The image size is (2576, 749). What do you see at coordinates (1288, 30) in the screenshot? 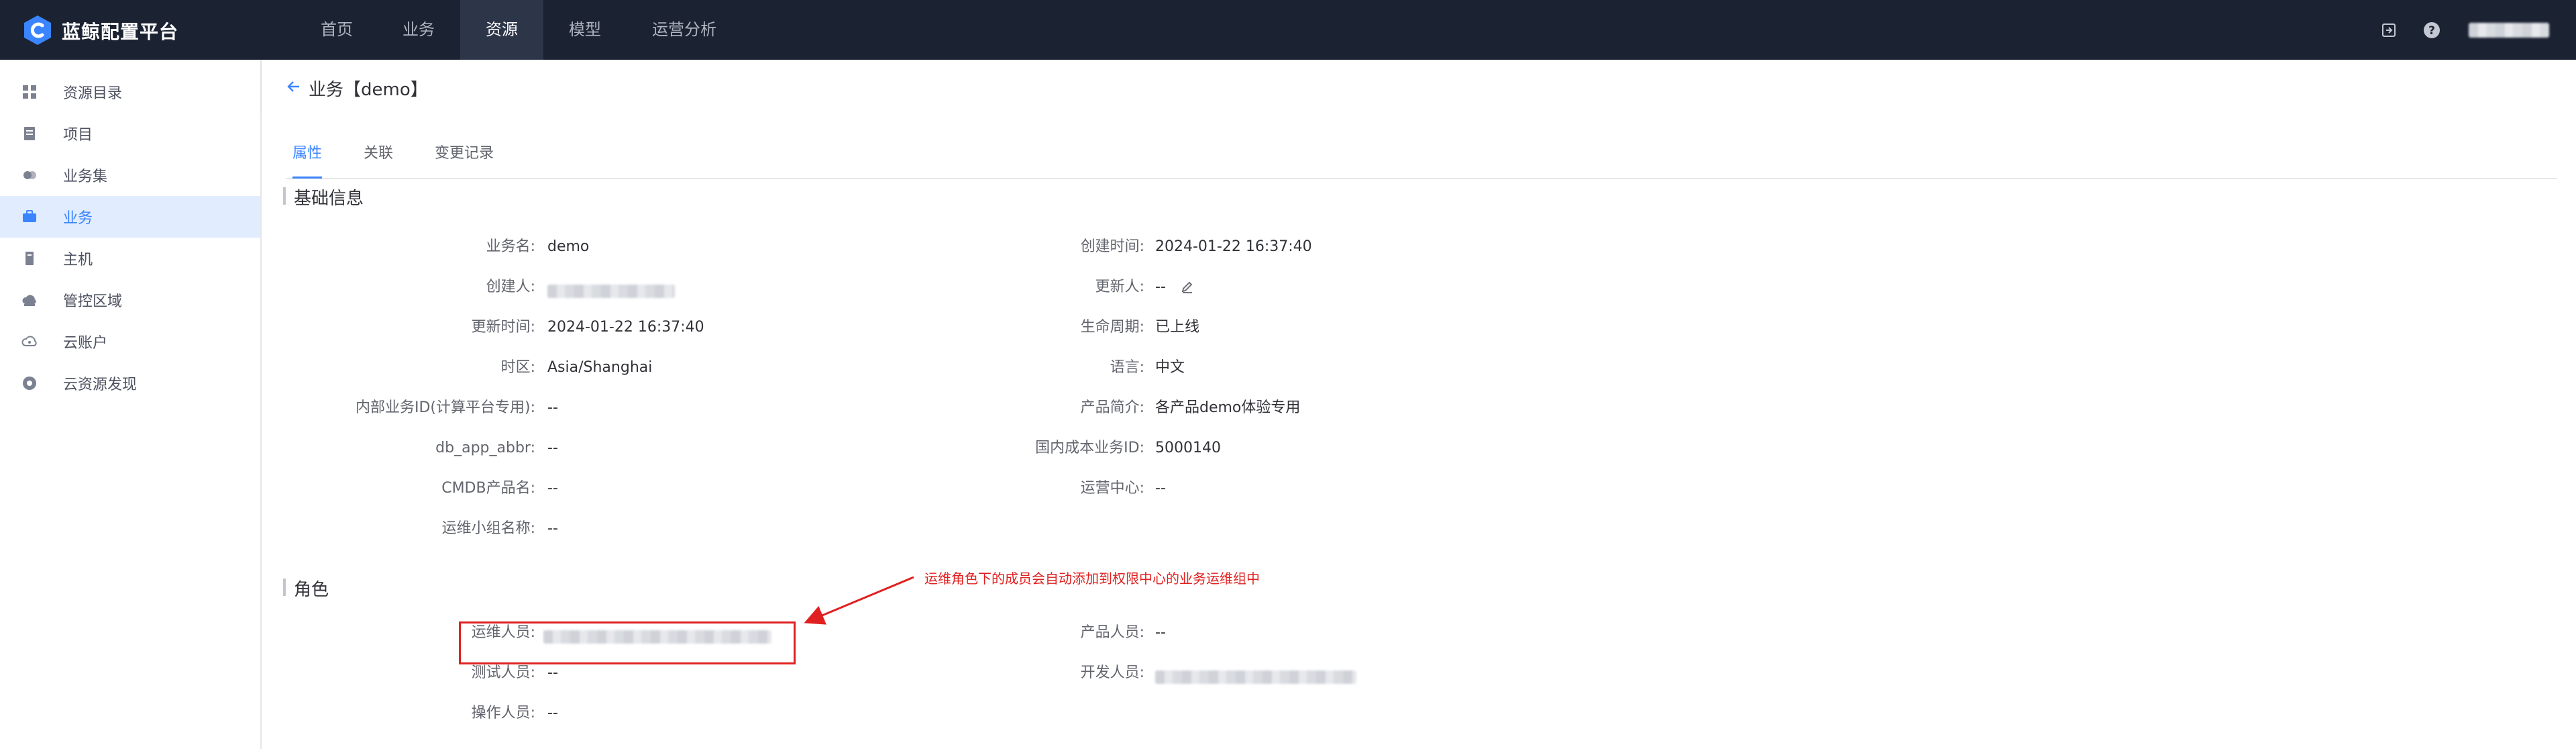
I see `top-navigation-bar: 蓝鲸配置平台 首页 业务 资源 模型 运营分析 ?` at bounding box center [1288, 30].